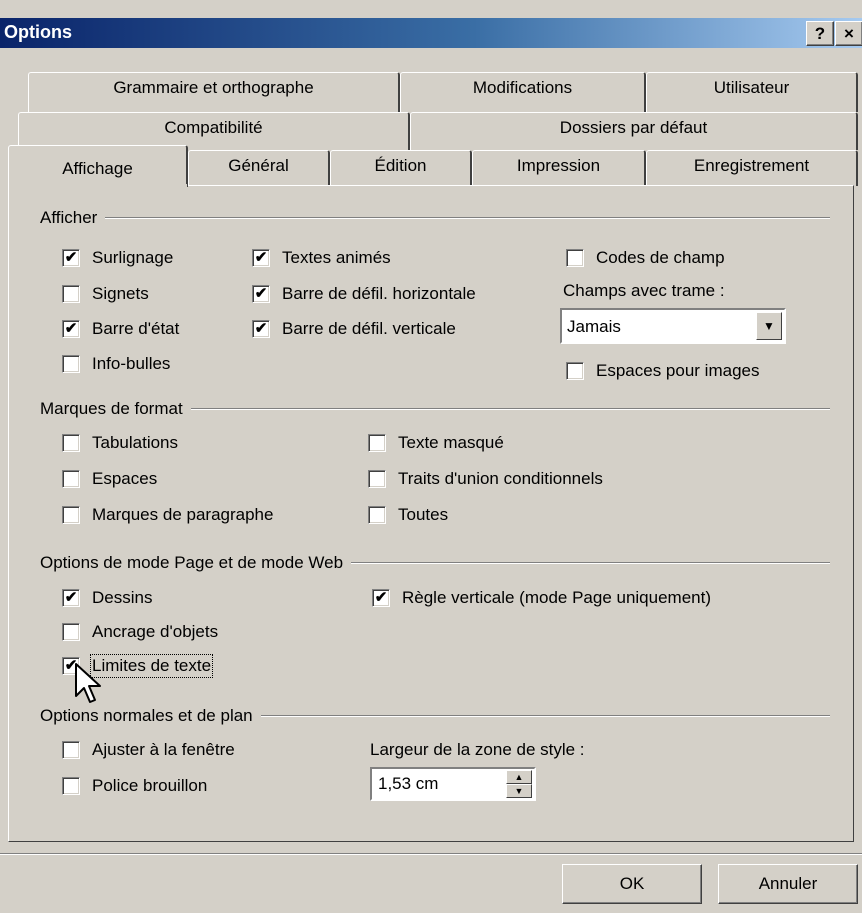 This screenshot has width=862, height=913. What do you see at coordinates (167, 515) in the screenshot?
I see `checkbox-marques-paragraphe: Marques de paragraphe` at bounding box center [167, 515].